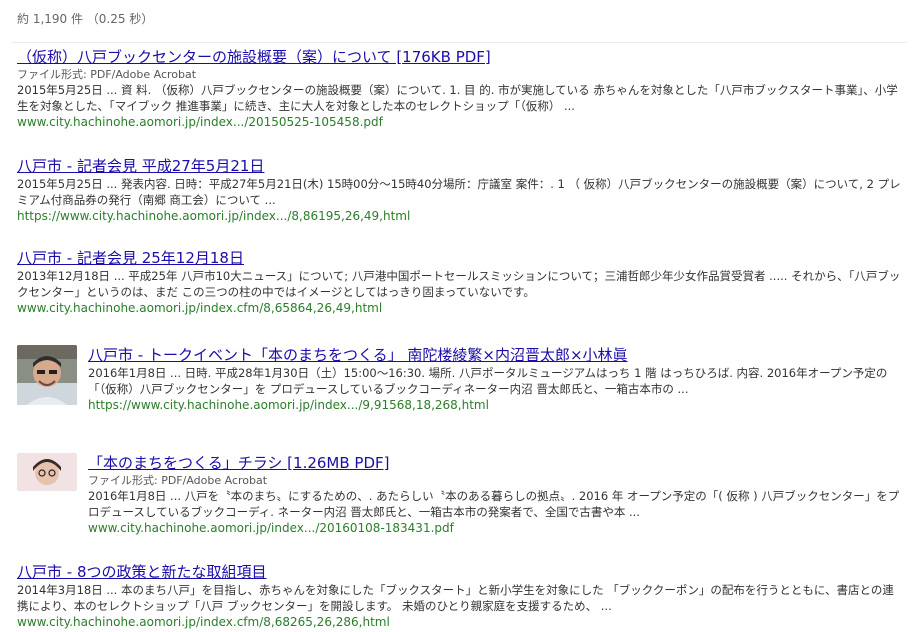 This screenshot has width=919, height=632. I want to click on result-title-link: 八戸市 - 記者会見 25年12月18日, so click(459, 258).